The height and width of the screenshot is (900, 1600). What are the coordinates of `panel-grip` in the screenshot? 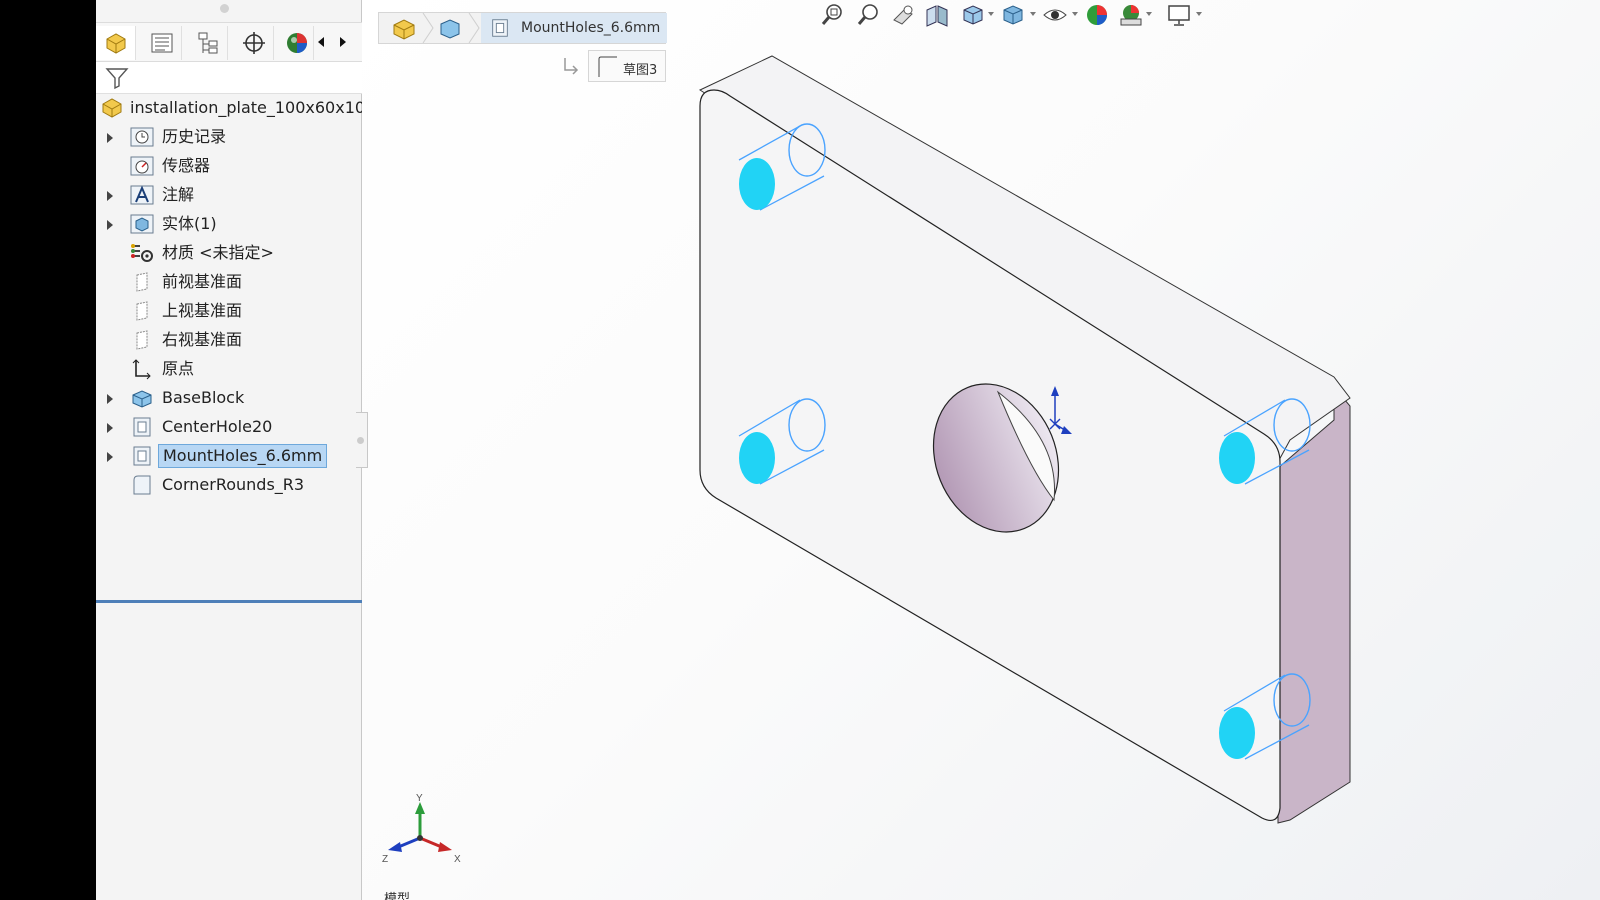 It's located at (224, 8).